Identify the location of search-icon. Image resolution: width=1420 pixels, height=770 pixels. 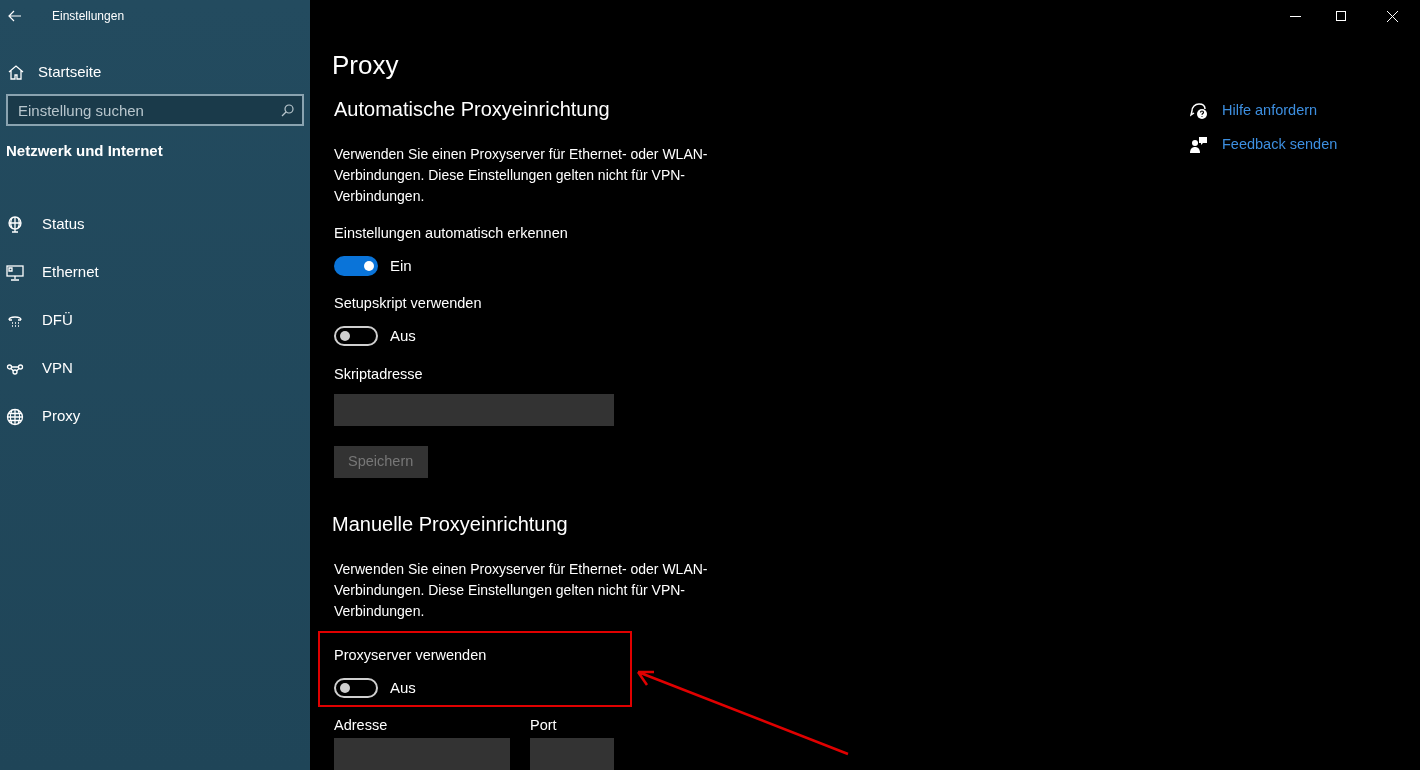
(287, 110).